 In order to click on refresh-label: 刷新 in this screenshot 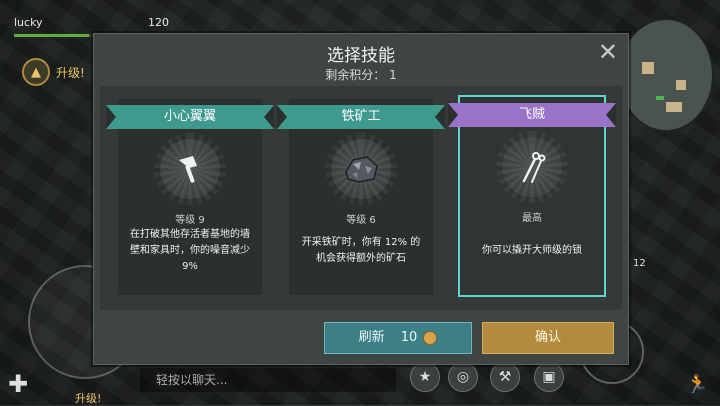, I will do `click(371, 337)`.